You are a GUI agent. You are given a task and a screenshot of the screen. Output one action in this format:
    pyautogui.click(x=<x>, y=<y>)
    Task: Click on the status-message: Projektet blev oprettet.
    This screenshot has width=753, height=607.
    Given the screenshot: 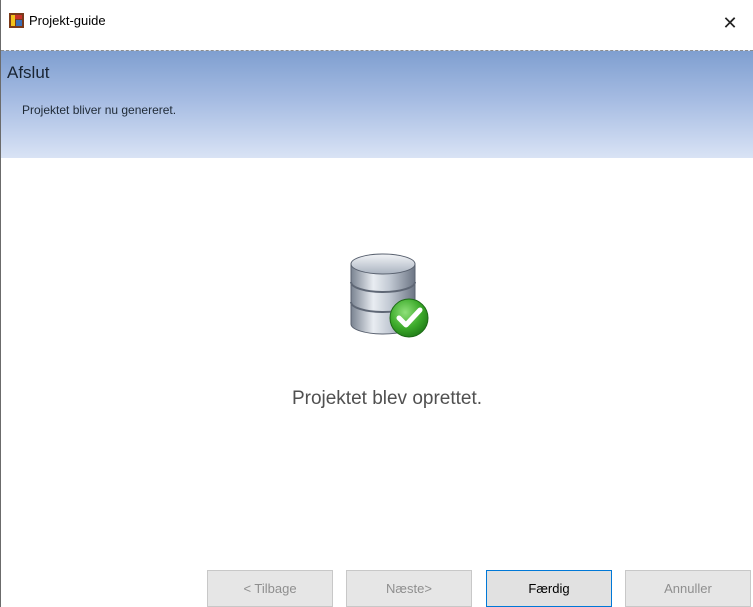 What is the action you would take?
    pyautogui.click(x=387, y=398)
    